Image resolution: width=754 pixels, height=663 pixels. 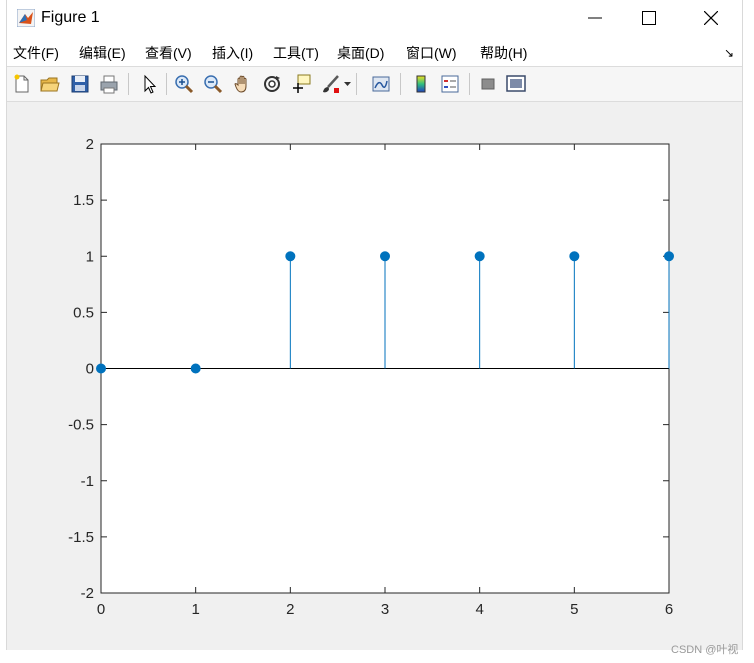 I want to click on y-tick-label: -0.5, so click(x=81, y=425).